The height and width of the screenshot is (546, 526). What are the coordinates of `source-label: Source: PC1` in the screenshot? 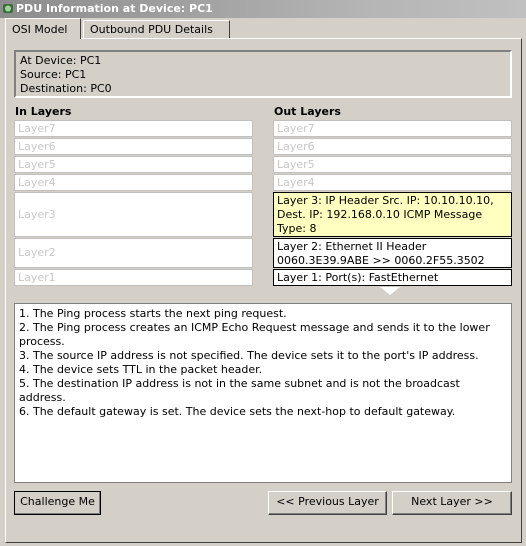 It's located at (53, 74).